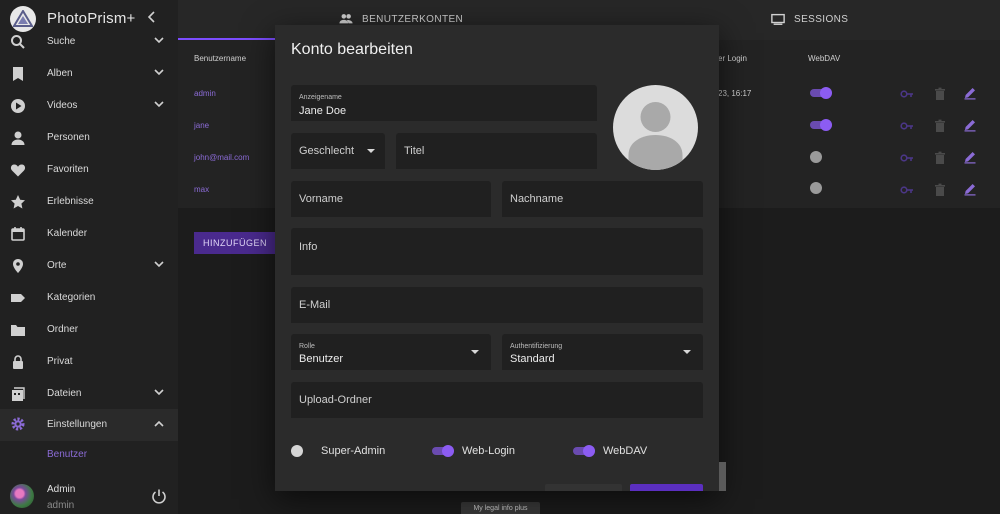 The image size is (1000, 514). I want to click on sidebar-item-label: Suche, so click(61, 41).